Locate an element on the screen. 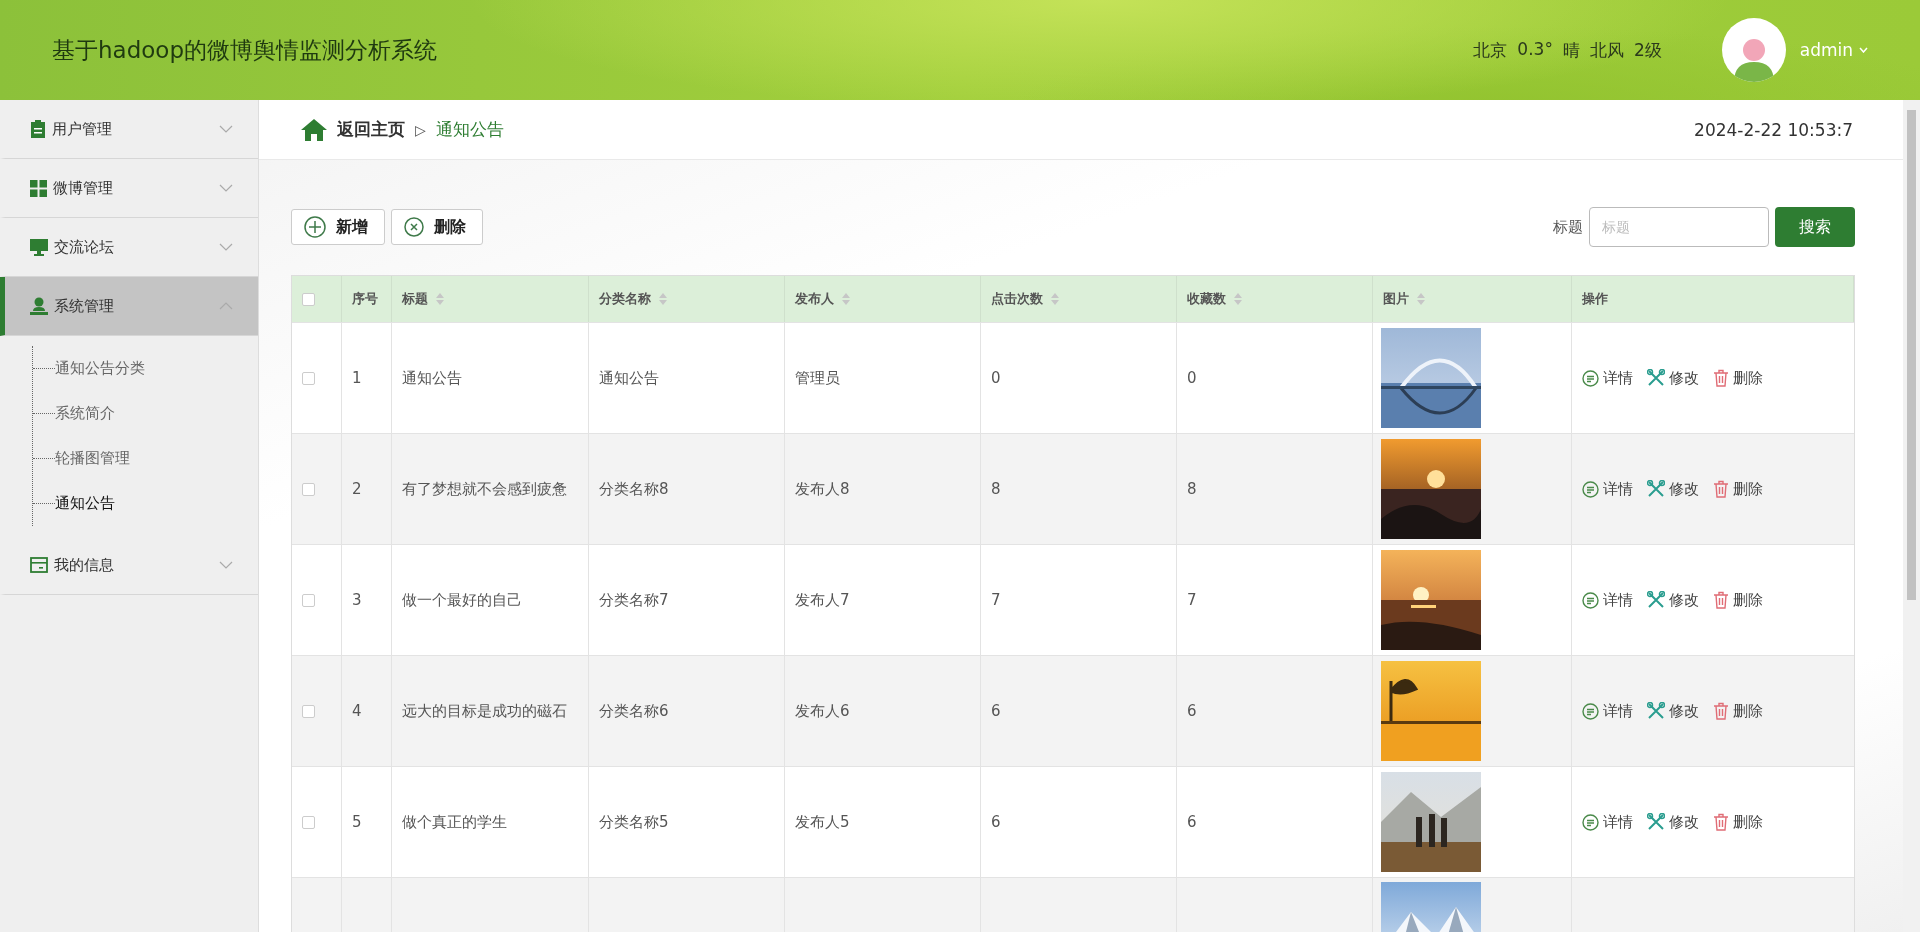 Image resolution: width=1920 pixels, height=932 pixels. home-icon is located at coordinates (314, 129).